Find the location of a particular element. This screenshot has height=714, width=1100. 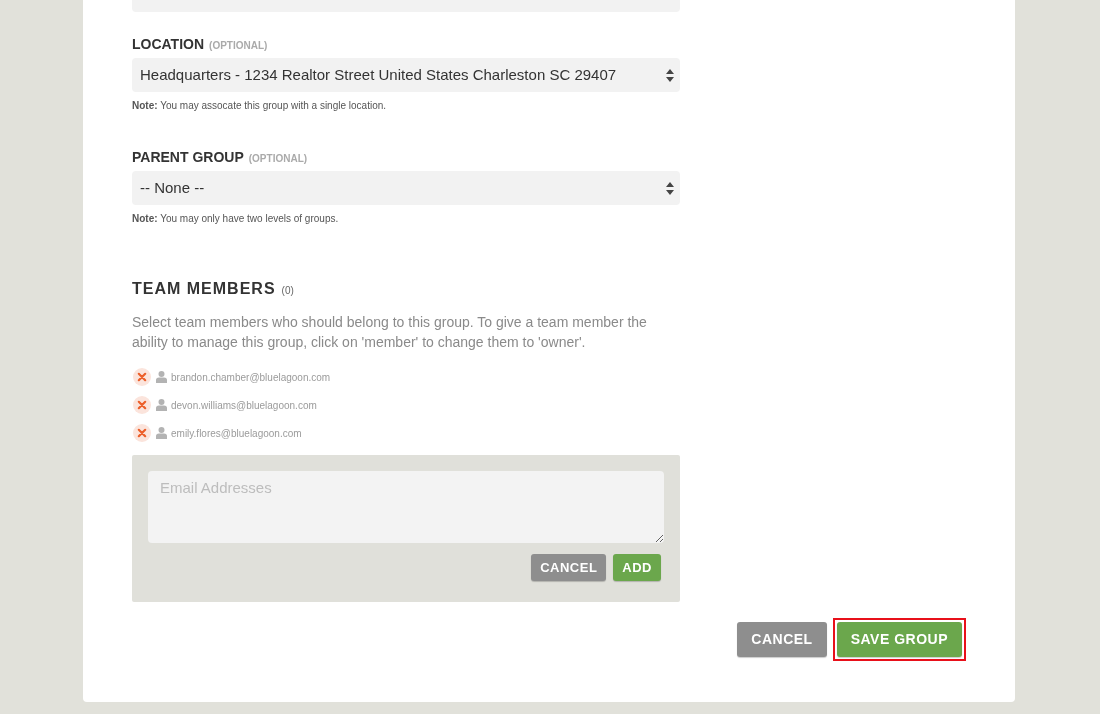

member-email: emily.flores@bluelagoon.com is located at coordinates (236, 433).